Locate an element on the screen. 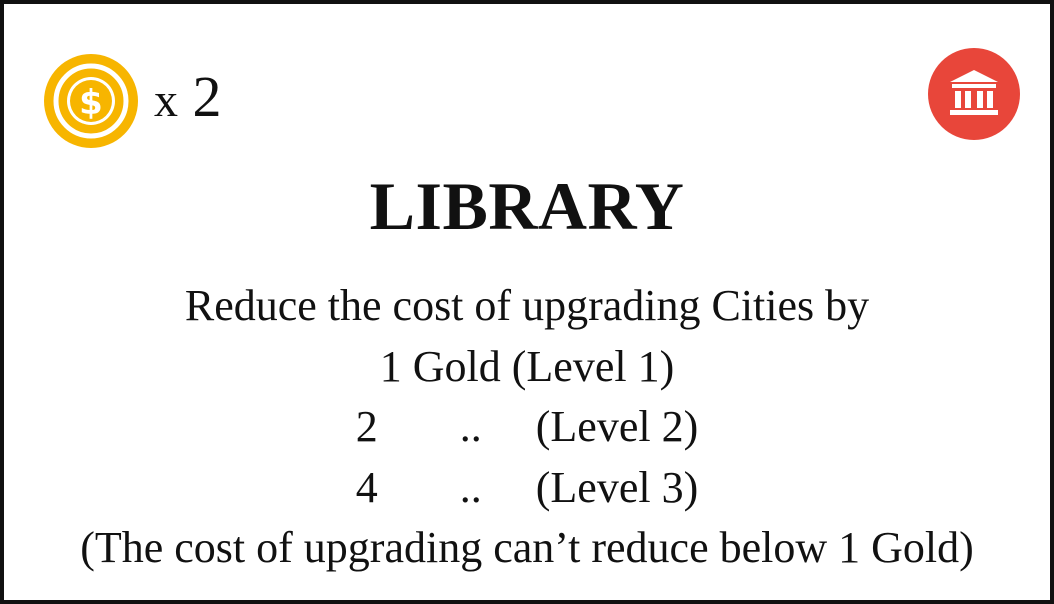 The image size is (1054, 604). level-row: 4 .. (Level 3) is located at coordinates (527, 488).